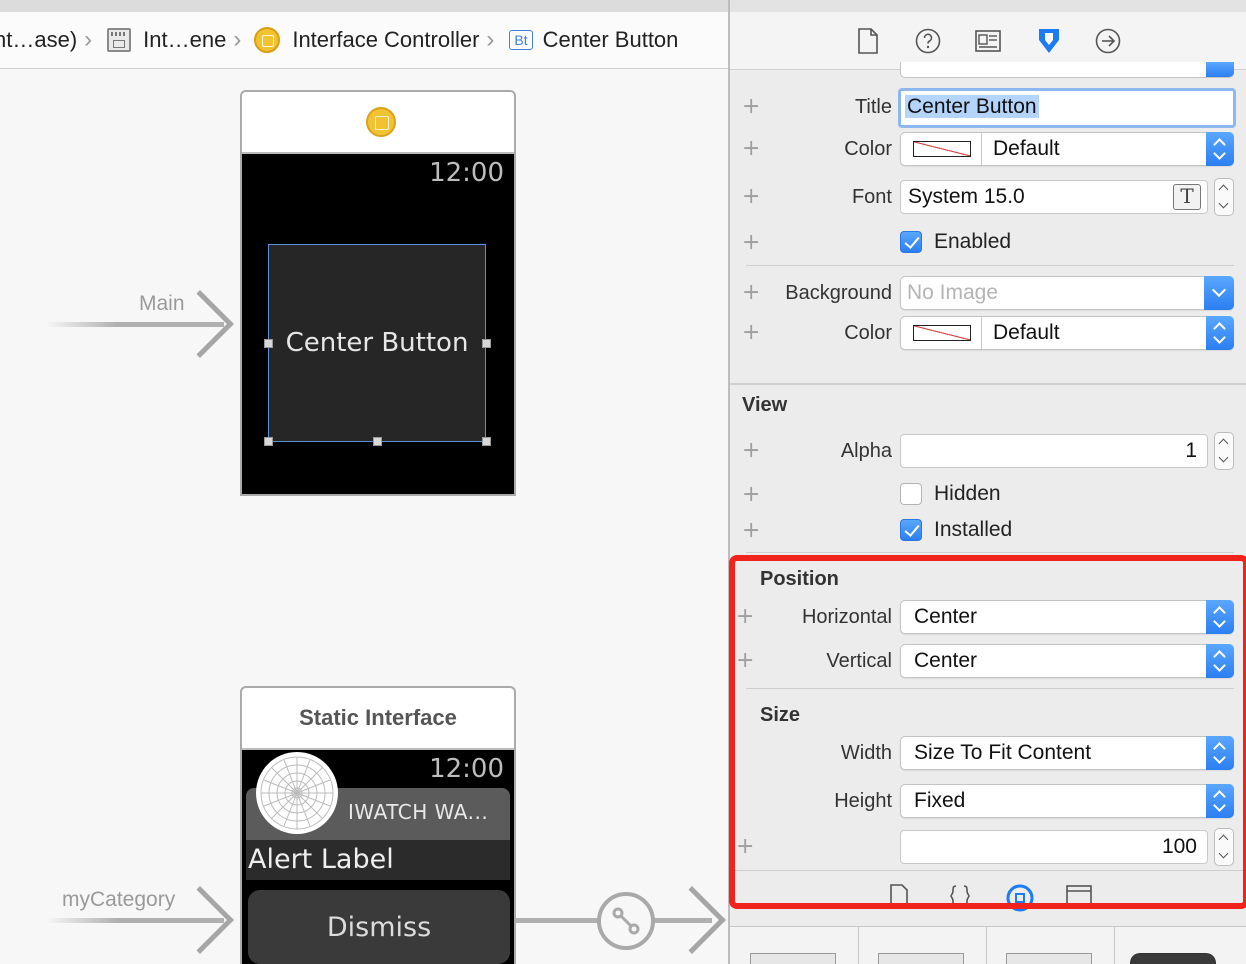 The height and width of the screenshot is (964, 1246). Describe the element at coordinates (973, 529) in the screenshot. I see `installed-label: Installed` at that location.